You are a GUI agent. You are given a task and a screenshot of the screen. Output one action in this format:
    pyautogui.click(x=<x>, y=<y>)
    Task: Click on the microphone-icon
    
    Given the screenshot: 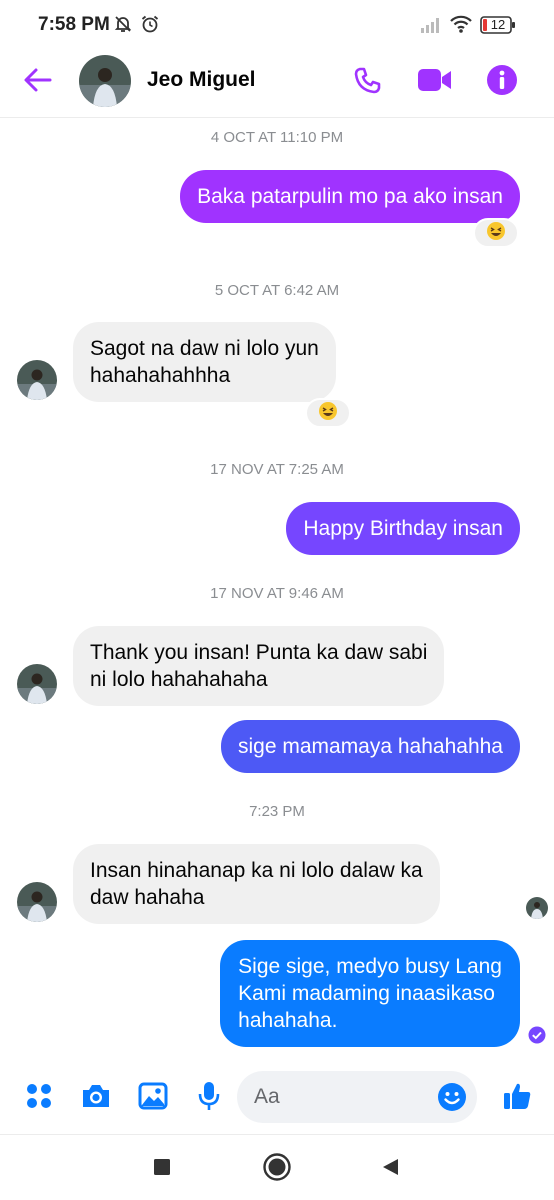 What is the action you would take?
    pyautogui.click(x=209, y=1098)
    